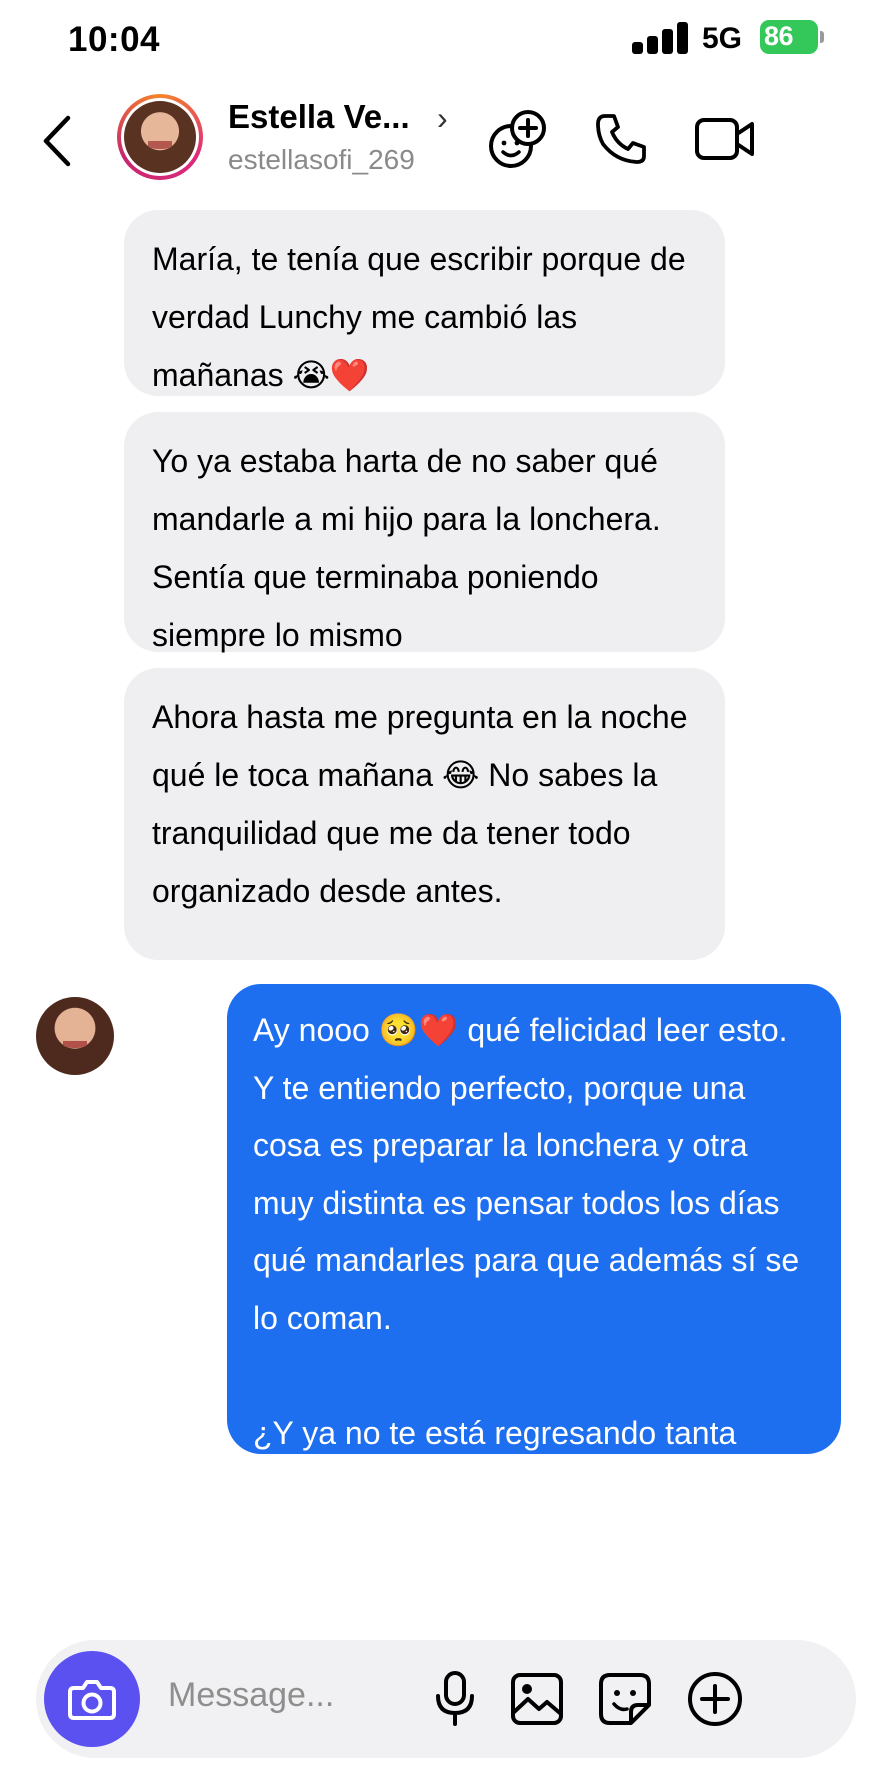 This screenshot has width=891, height=1766. I want to click on sticker-icon, so click(625, 1699).